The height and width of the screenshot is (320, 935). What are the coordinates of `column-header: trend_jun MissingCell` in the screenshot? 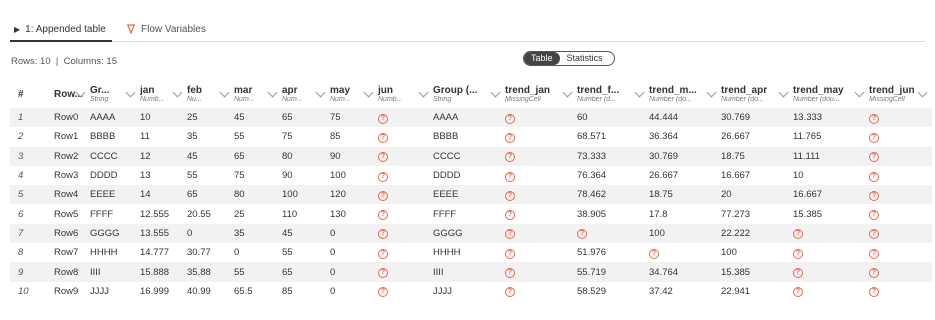 It's located at (900, 94).